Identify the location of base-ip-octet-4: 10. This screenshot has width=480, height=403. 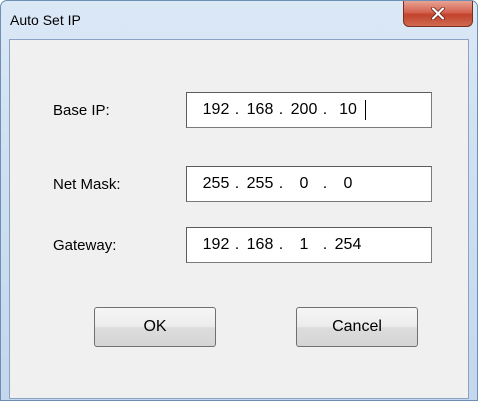
(348, 110).